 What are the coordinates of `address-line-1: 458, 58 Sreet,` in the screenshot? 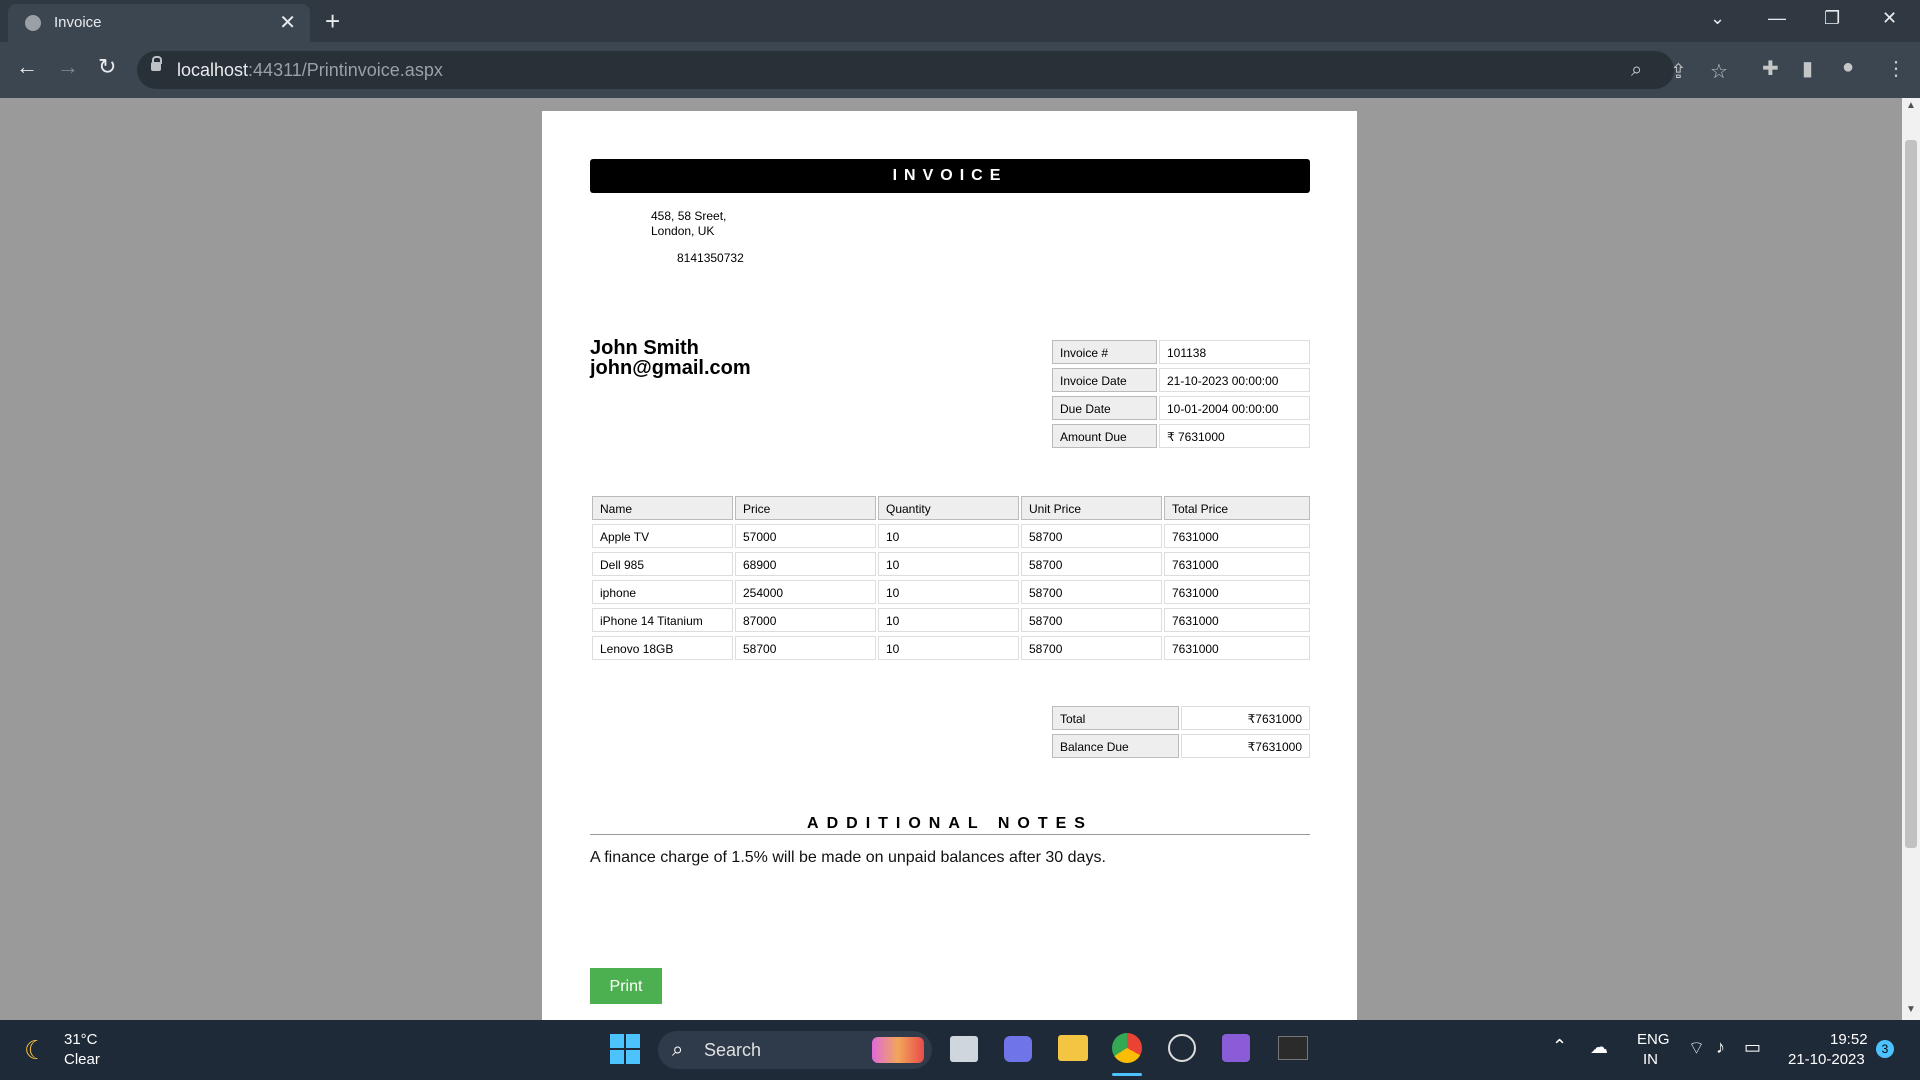 It's located at (689, 216).